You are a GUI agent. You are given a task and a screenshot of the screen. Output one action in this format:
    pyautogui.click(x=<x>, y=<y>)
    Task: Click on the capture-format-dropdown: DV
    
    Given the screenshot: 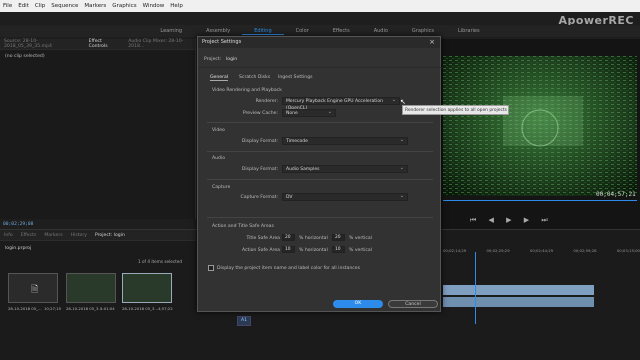 What is the action you would take?
    pyautogui.click(x=345, y=197)
    